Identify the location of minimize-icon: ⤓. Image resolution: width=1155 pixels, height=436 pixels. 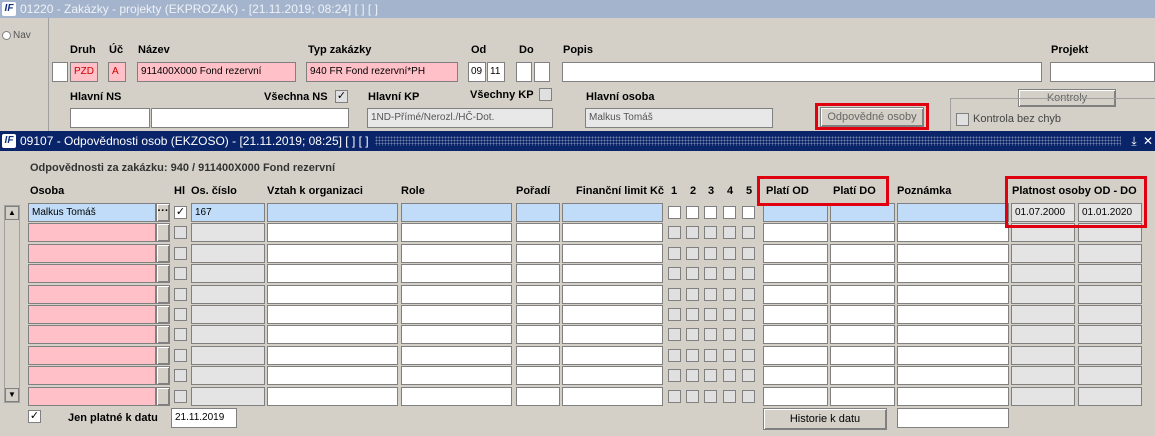
(1134, 141).